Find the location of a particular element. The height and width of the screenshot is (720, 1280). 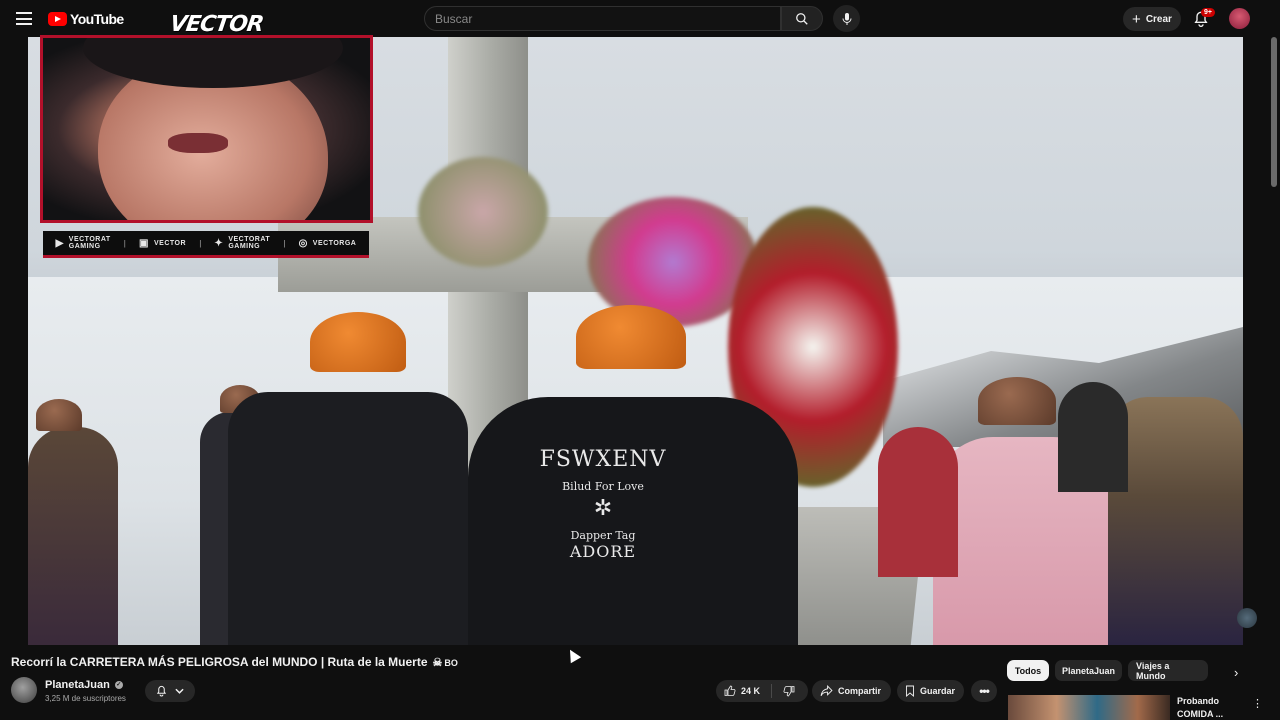

mouse-cursor is located at coordinates (573, 655).